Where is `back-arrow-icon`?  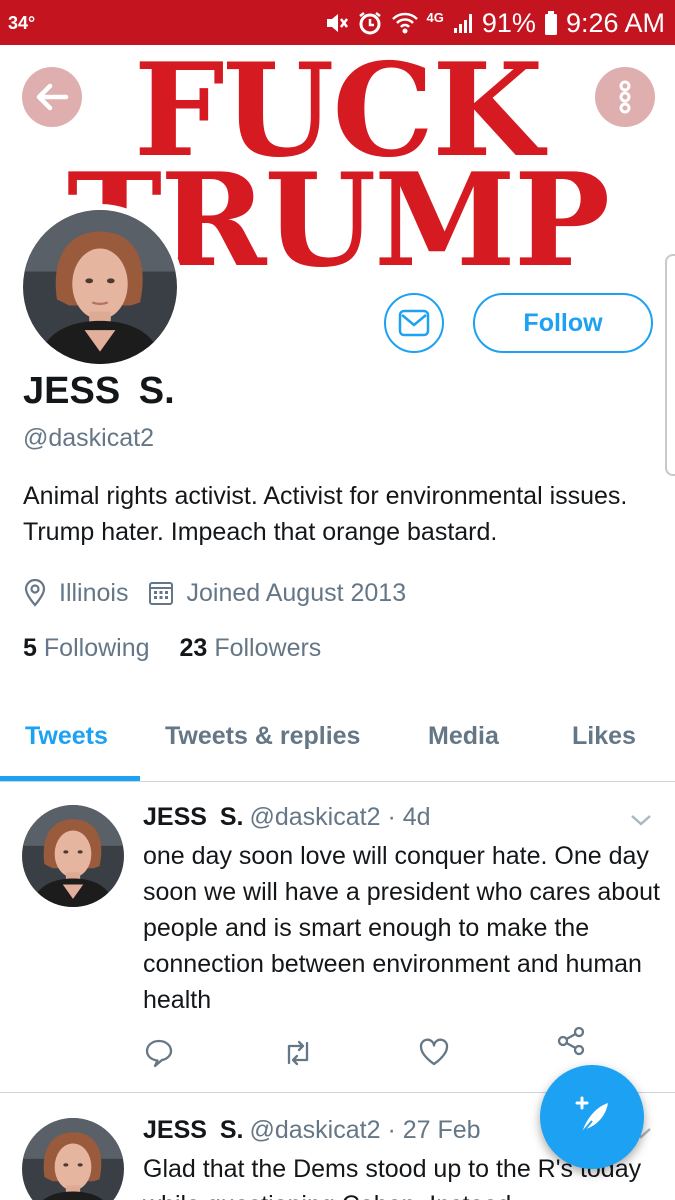 back-arrow-icon is located at coordinates (52, 97).